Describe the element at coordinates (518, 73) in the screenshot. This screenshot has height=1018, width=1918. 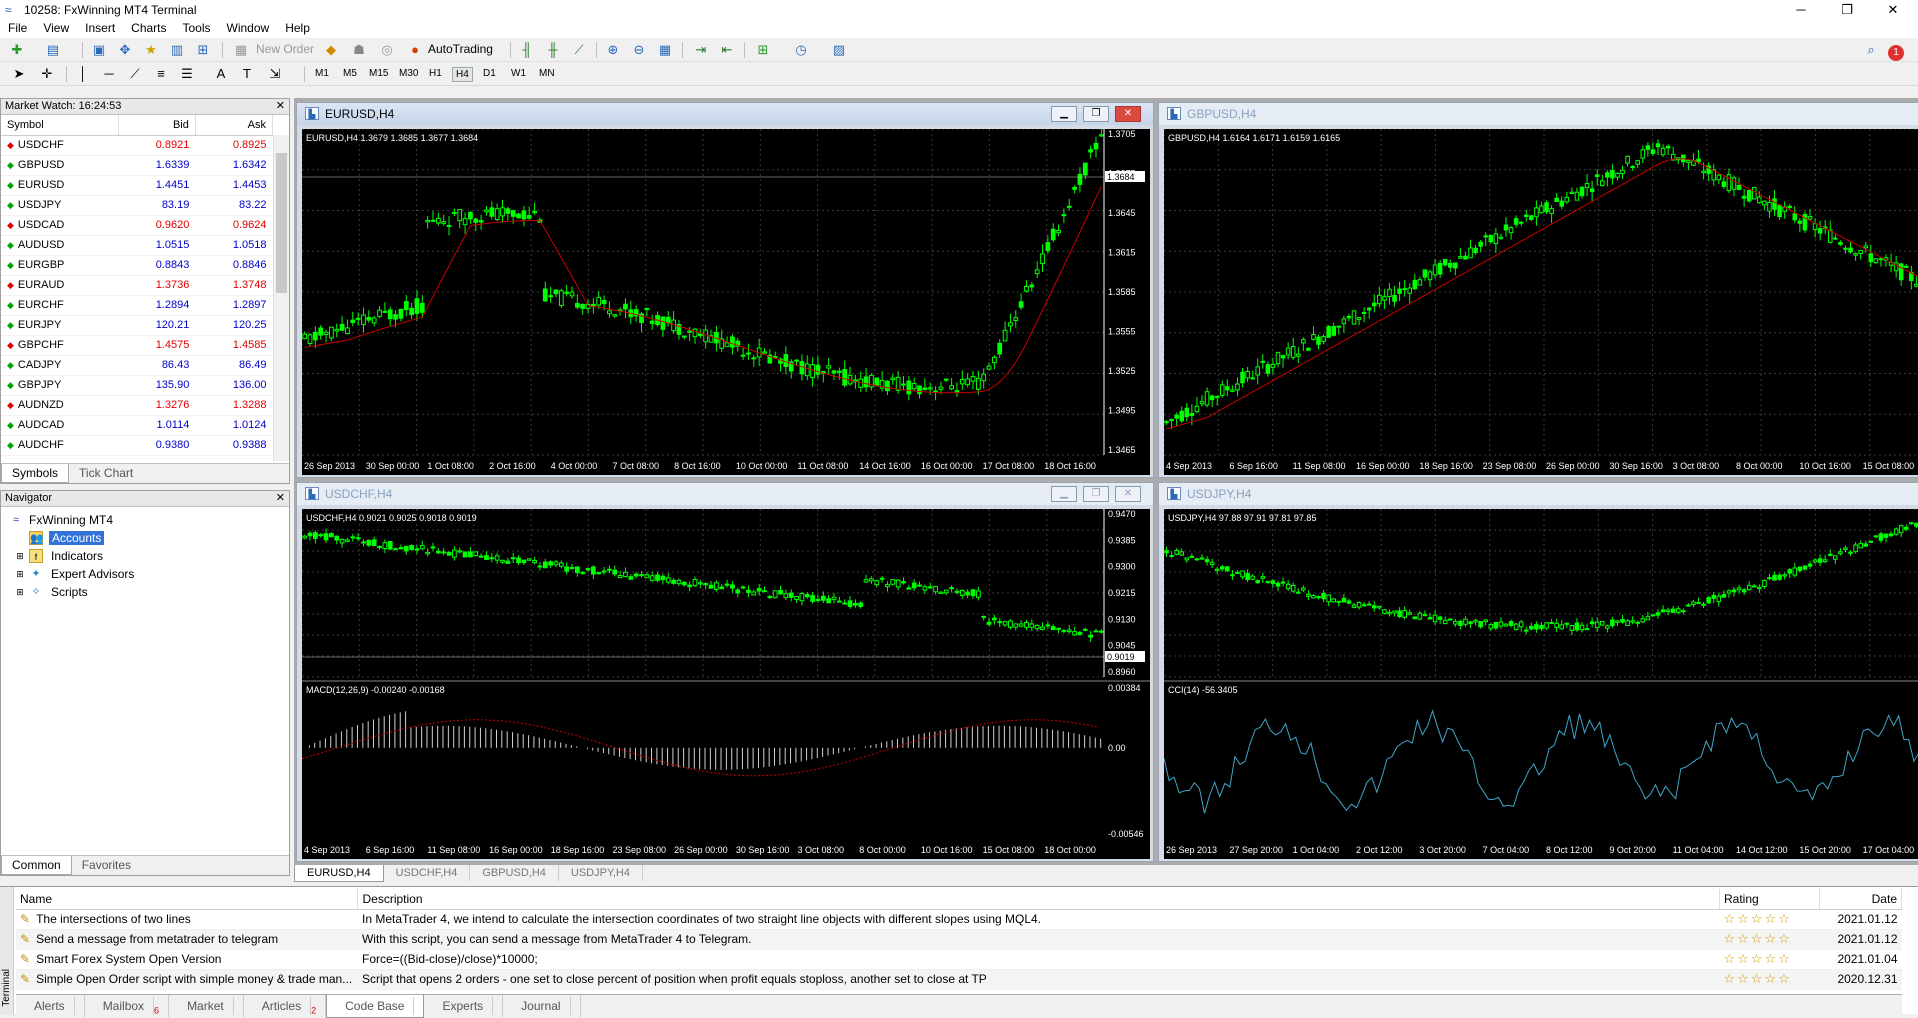
I see `timeframe-w1: W1` at that location.